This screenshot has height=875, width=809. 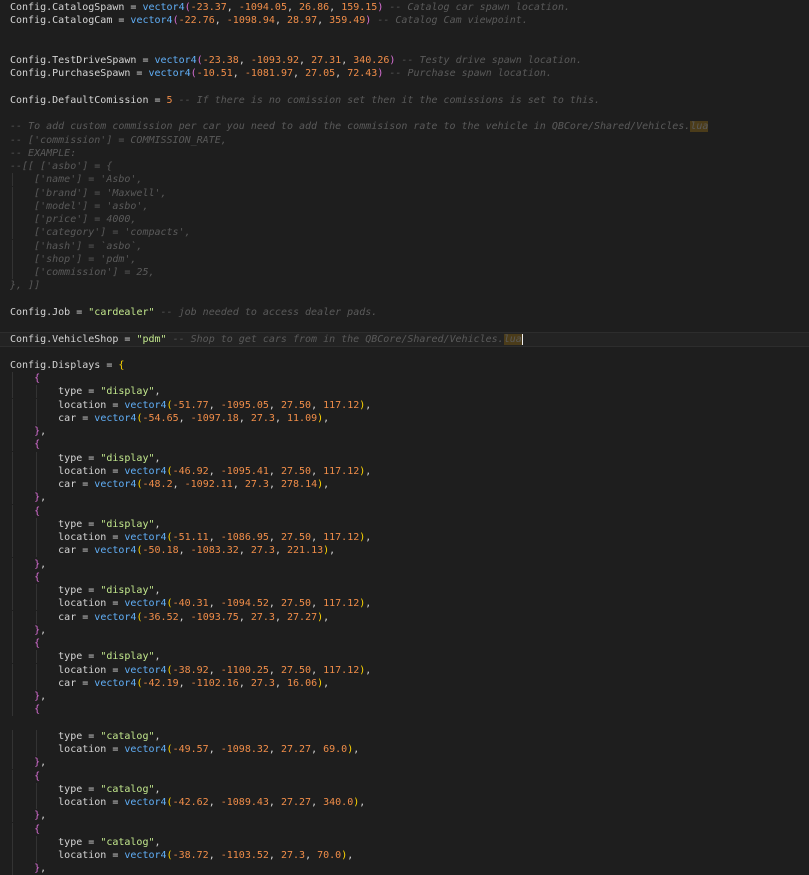 What do you see at coordinates (244, 802) in the screenshot?
I see `token-number: -1089.43` at bounding box center [244, 802].